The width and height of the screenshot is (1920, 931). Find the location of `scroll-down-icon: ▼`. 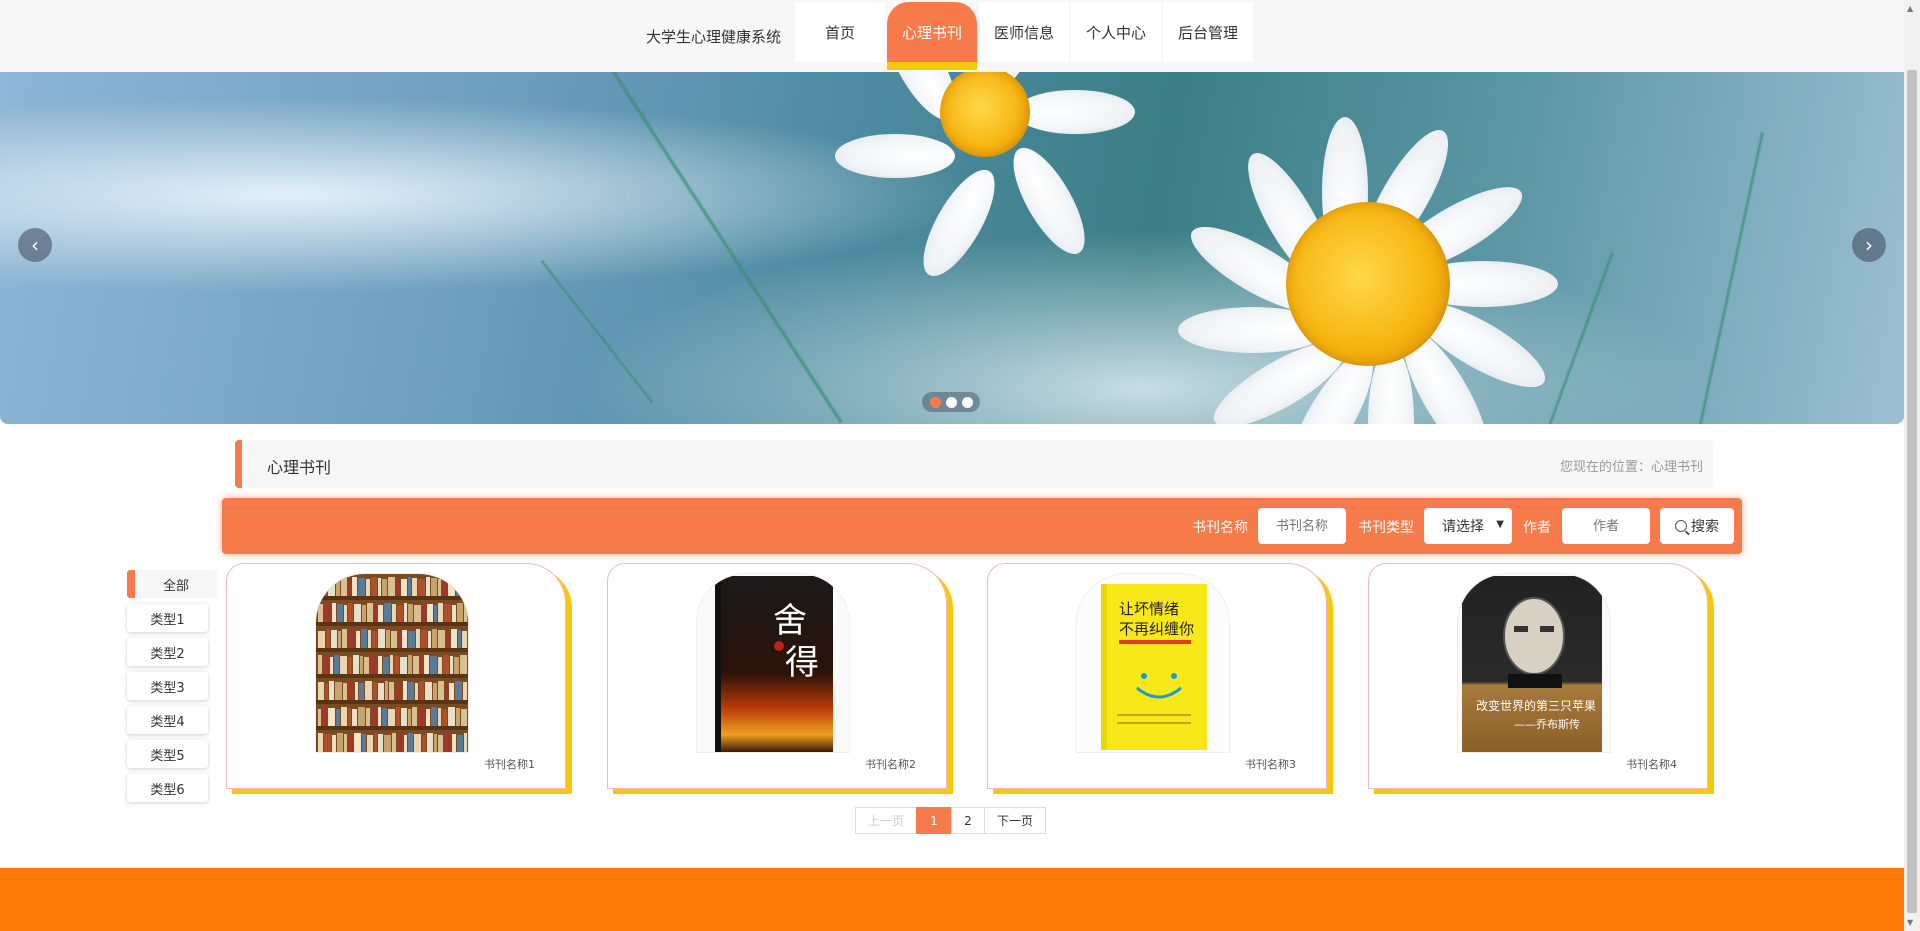

scroll-down-icon: ▼ is located at coordinates (1910, 922).